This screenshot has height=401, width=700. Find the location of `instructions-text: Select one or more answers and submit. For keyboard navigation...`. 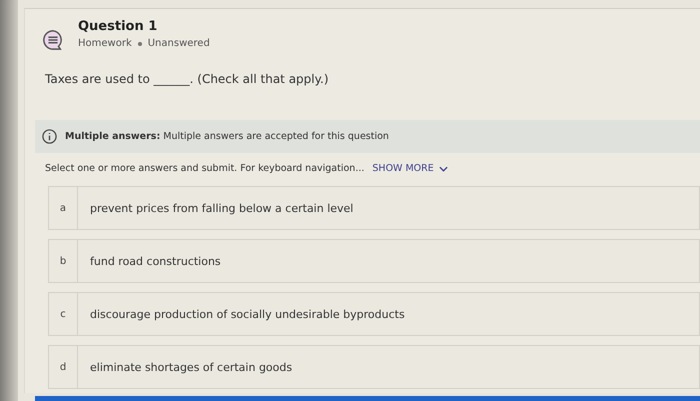

instructions-text: Select one or more answers and submit. For keyboard navigation... is located at coordinates (204, 168).